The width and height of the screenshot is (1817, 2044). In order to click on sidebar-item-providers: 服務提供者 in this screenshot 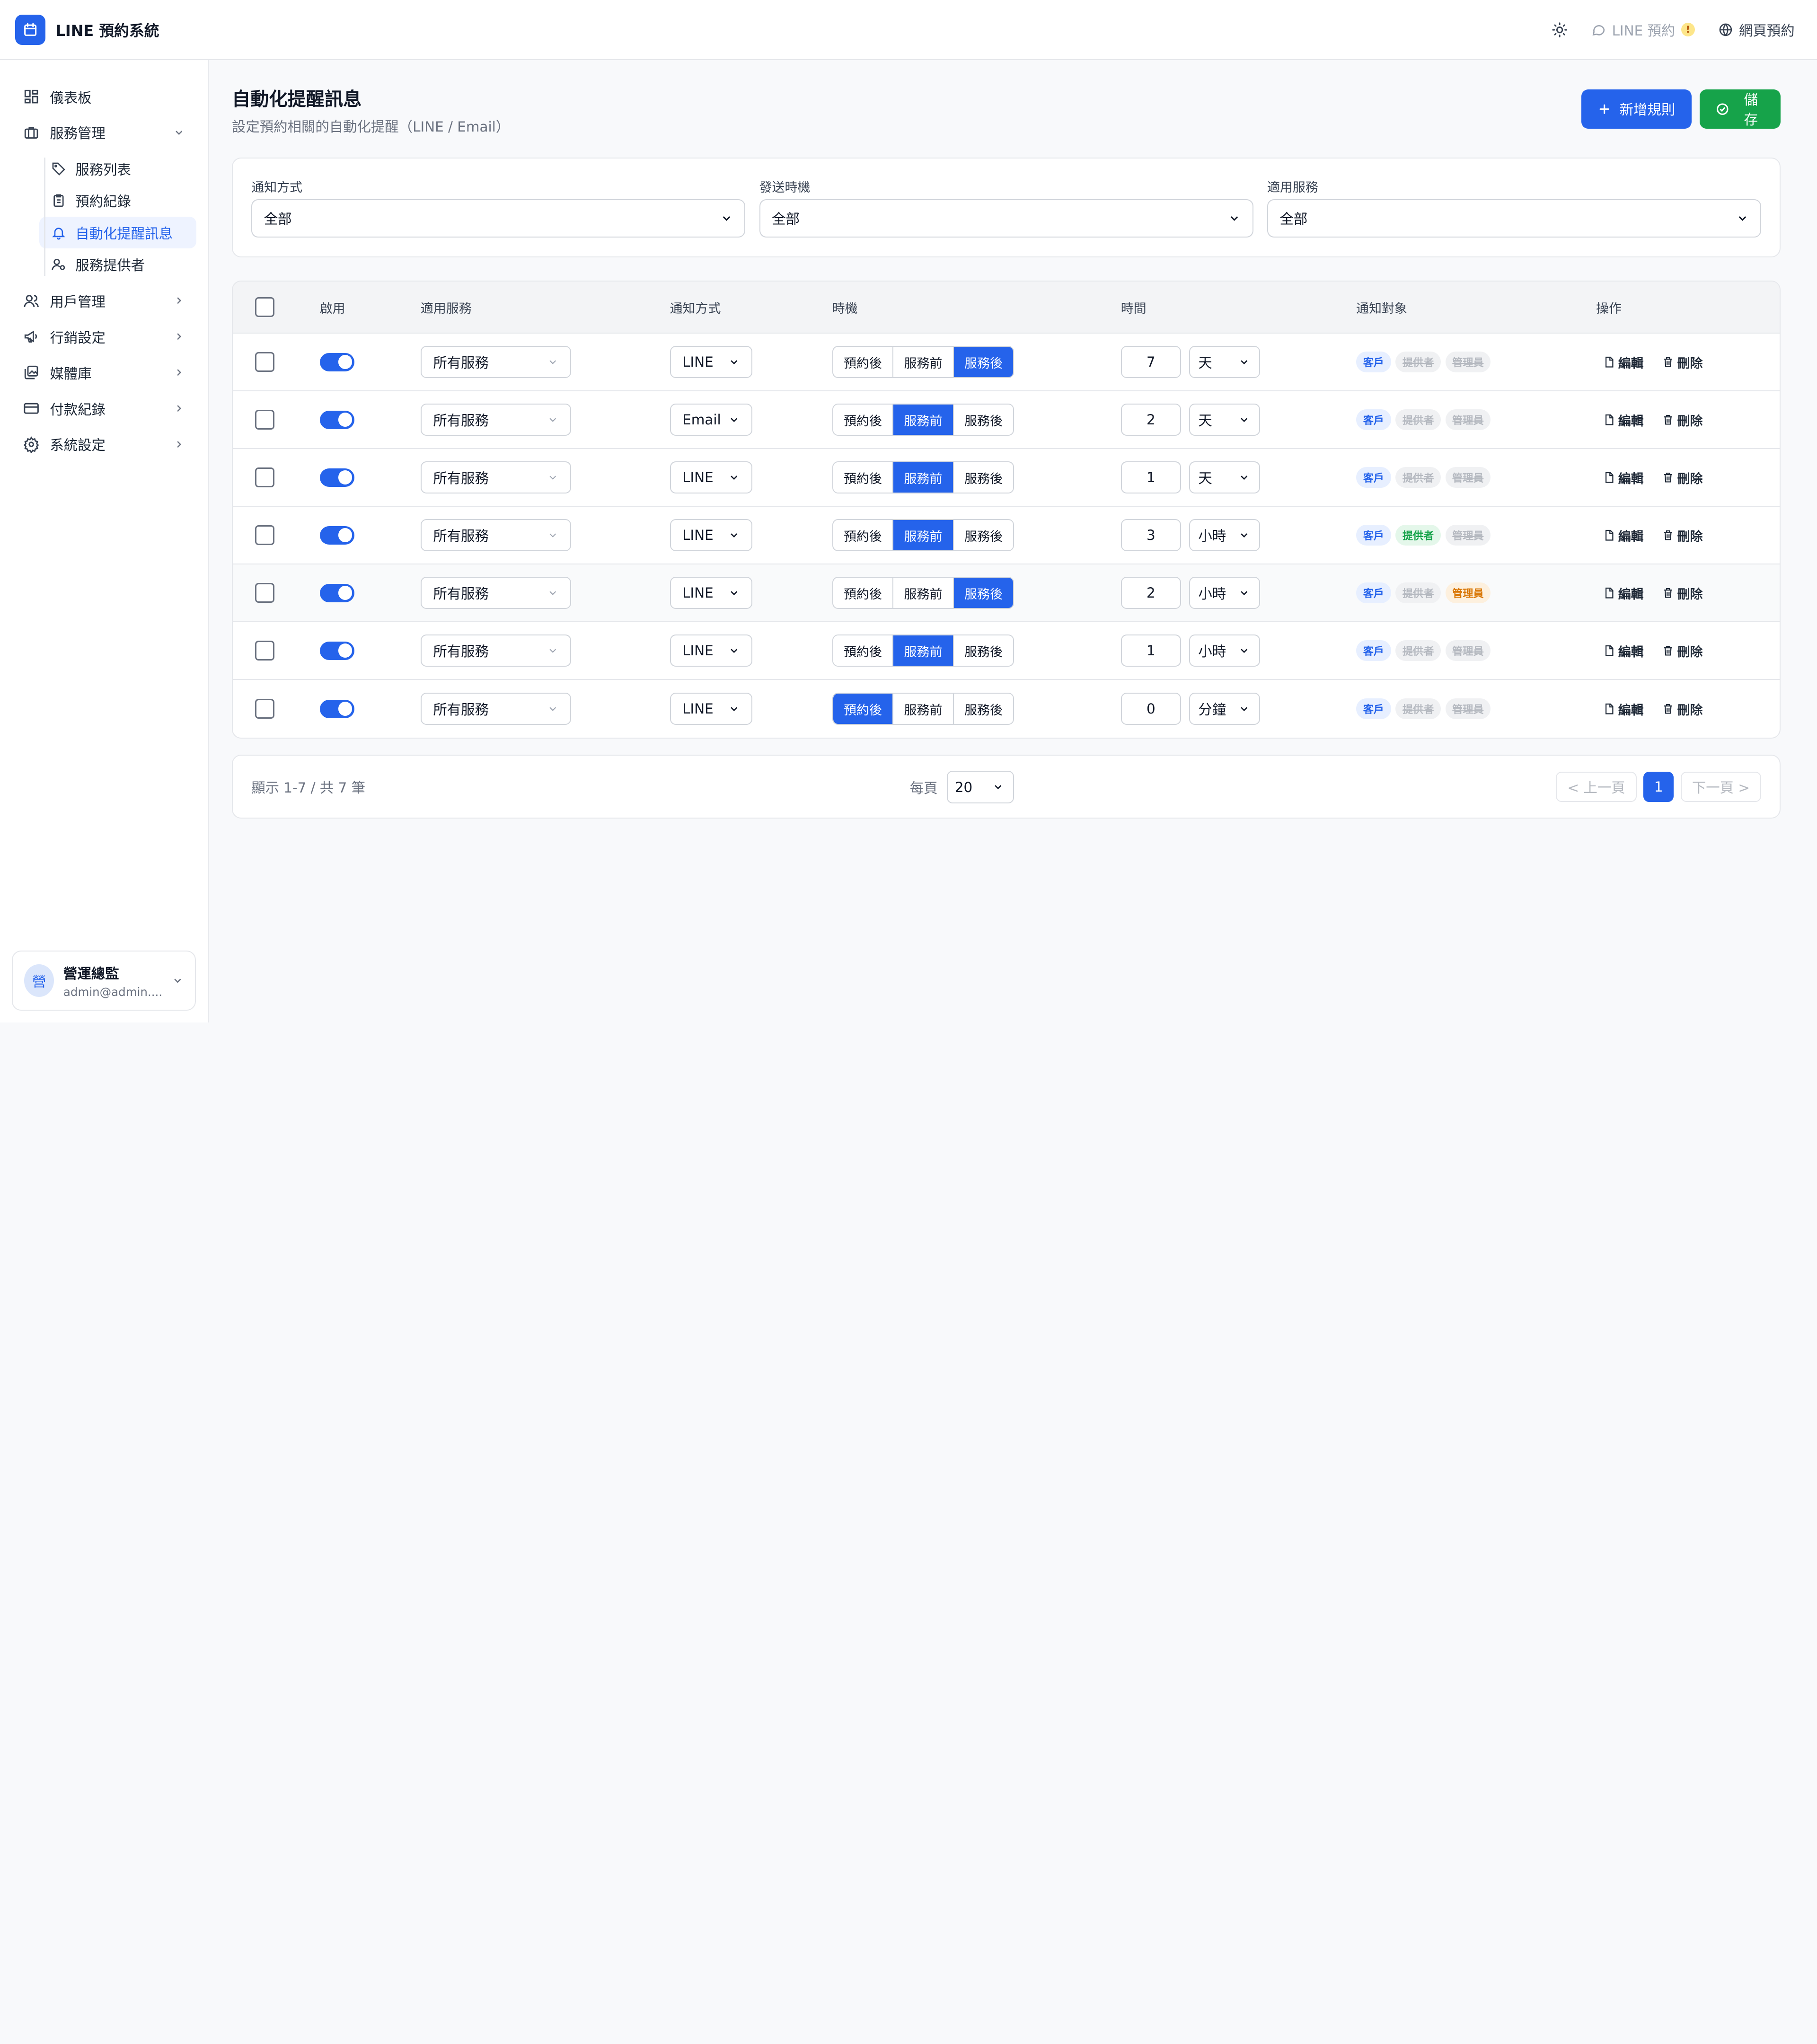, I will do `click(118, 264)`.